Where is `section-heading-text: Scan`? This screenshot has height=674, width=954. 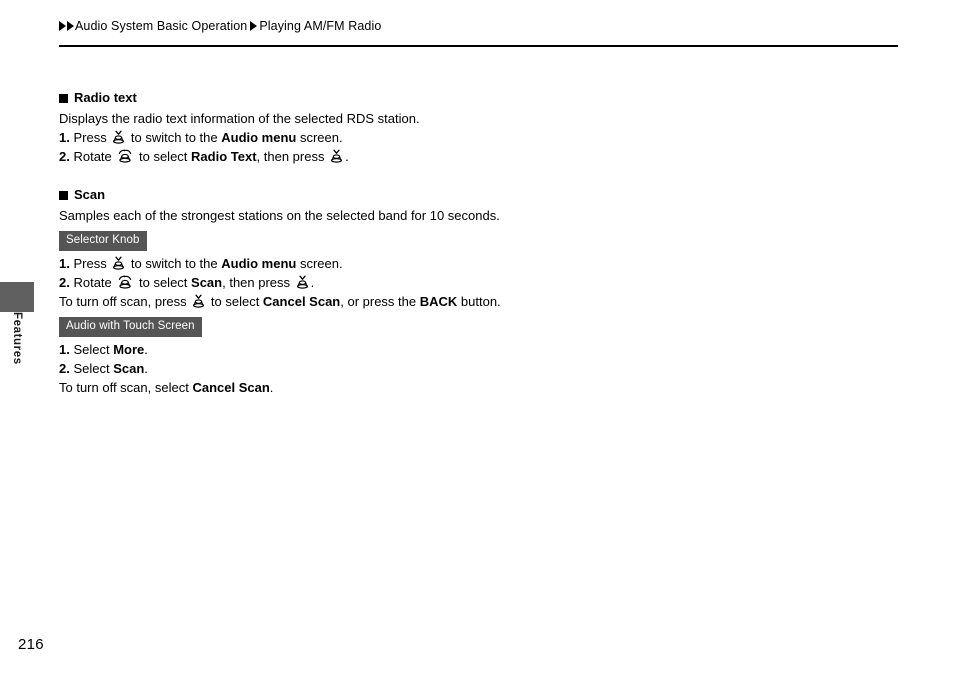
section-heading-text: Scan is located at coordinates (90, 194).